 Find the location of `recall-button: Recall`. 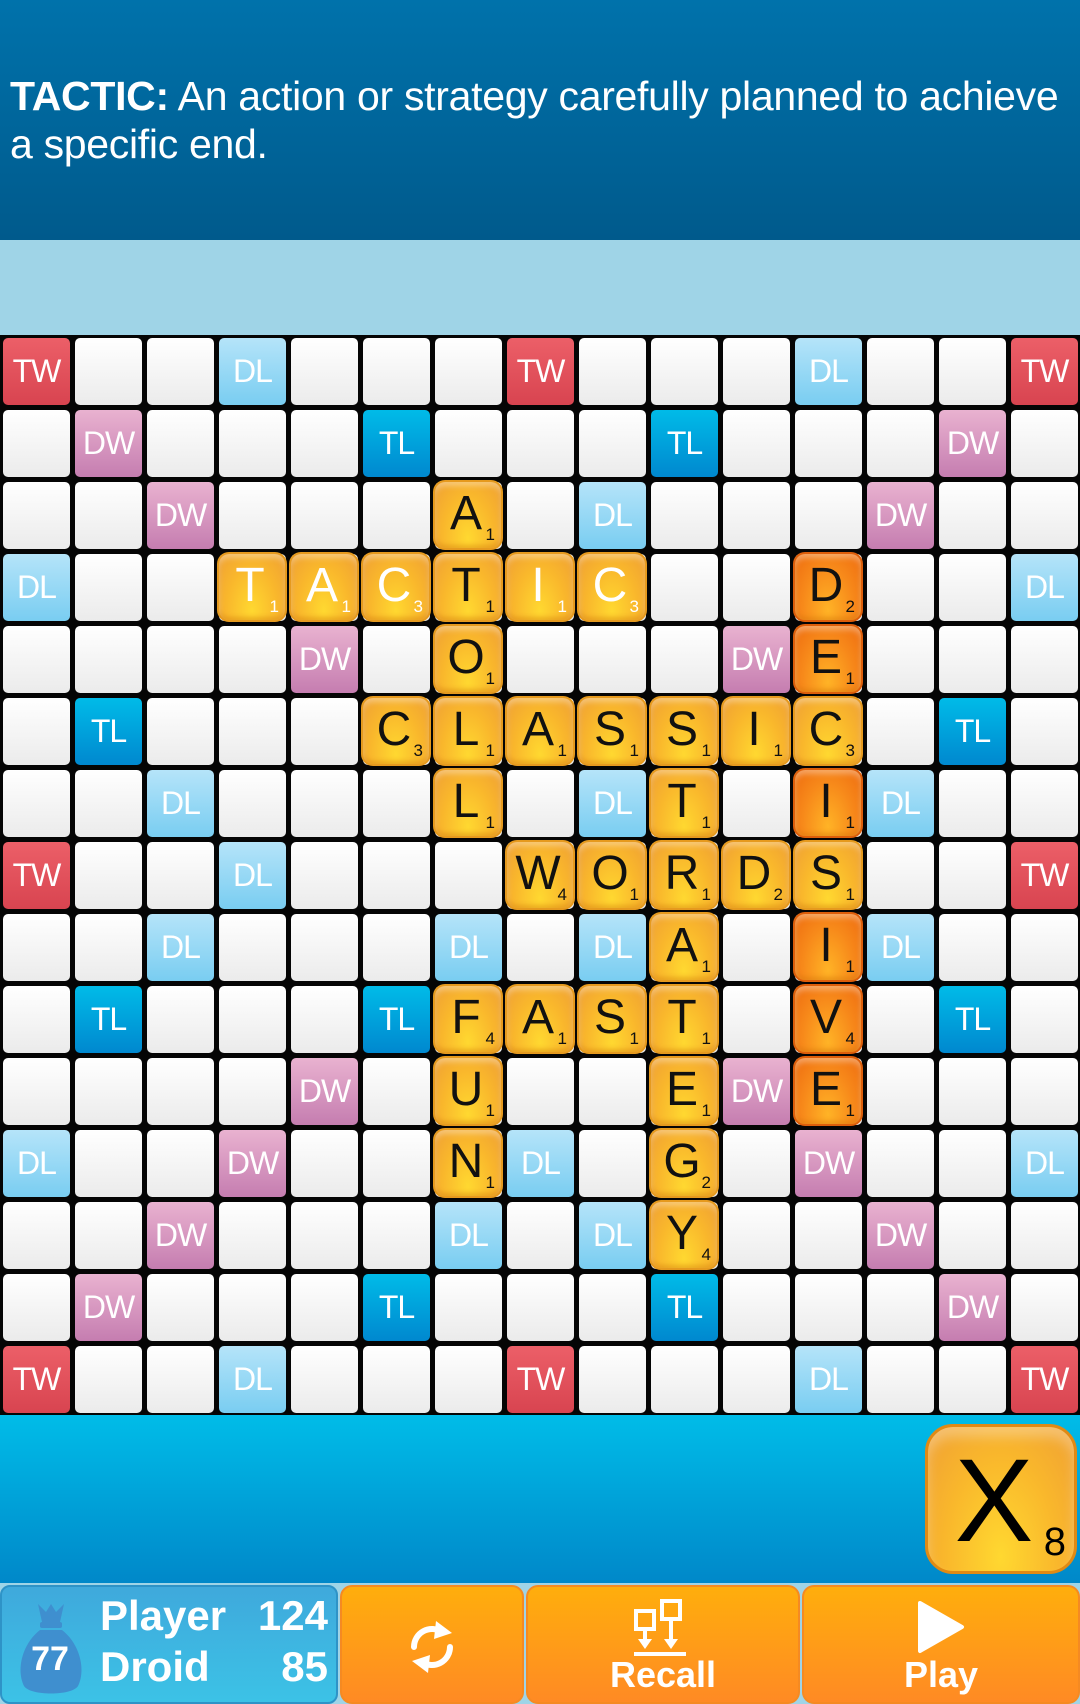

recall-button: Recall is located at coordinates (663, 1644).